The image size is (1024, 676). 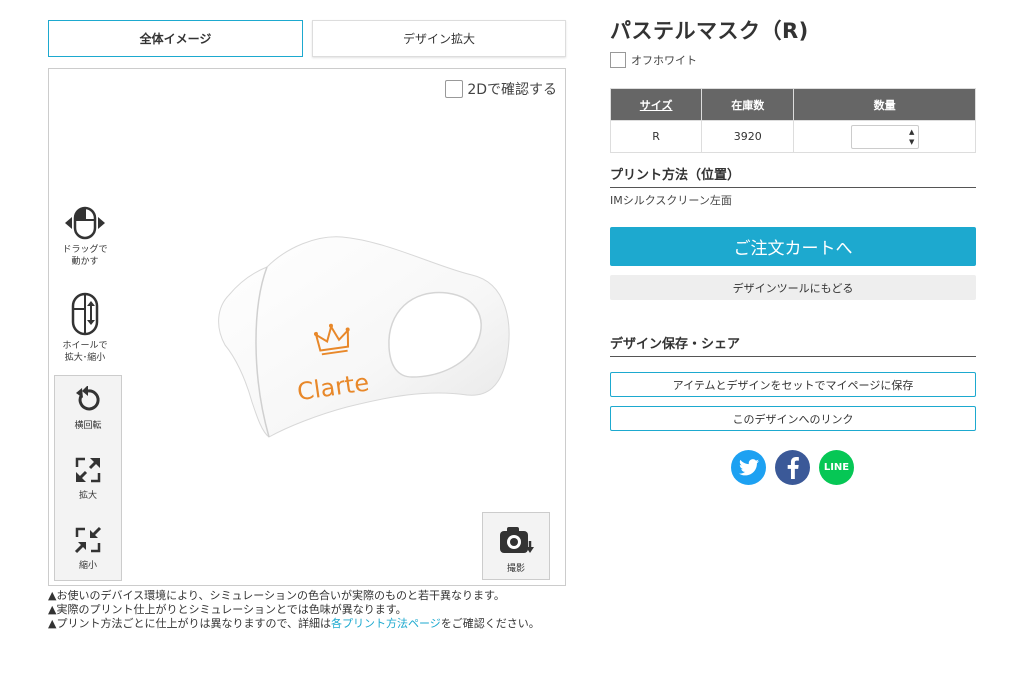 I want to click on print-method-heading: プリント方法（位置）, so click(x=793, y=176).